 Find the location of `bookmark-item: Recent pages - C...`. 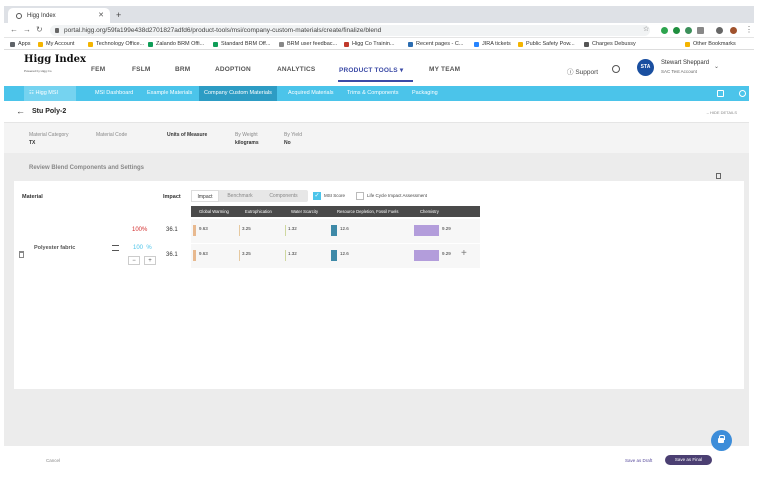

bookmark-item: Recent pages - C... is located at coordinates (435, 44).